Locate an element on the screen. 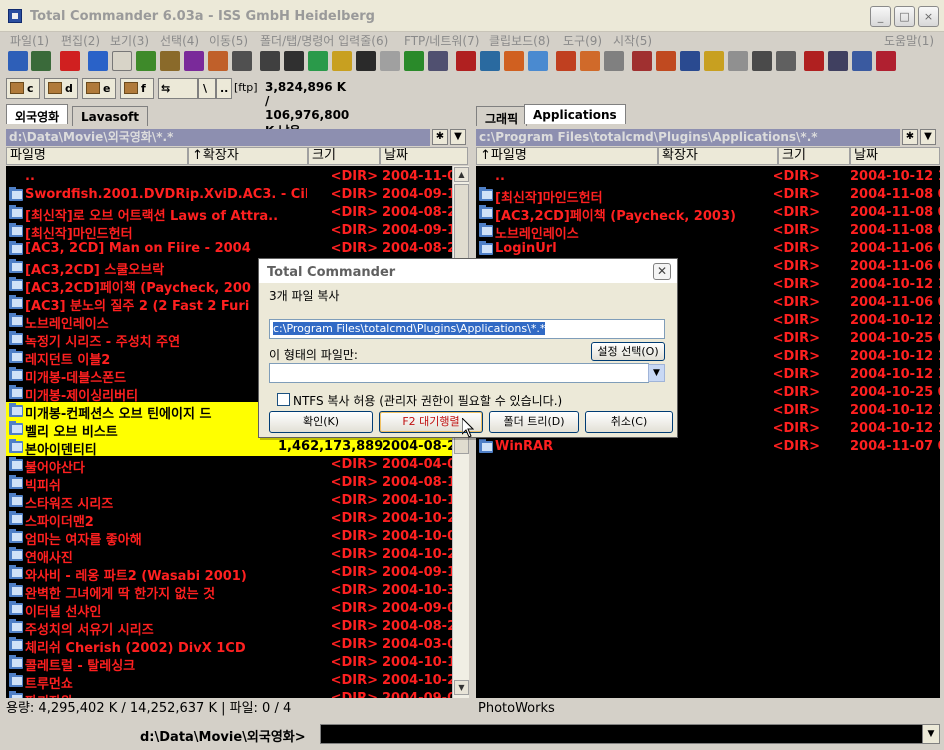 The width and height of the screenshot is (944, 750). grid-icon is located at coordinates (194, 61).